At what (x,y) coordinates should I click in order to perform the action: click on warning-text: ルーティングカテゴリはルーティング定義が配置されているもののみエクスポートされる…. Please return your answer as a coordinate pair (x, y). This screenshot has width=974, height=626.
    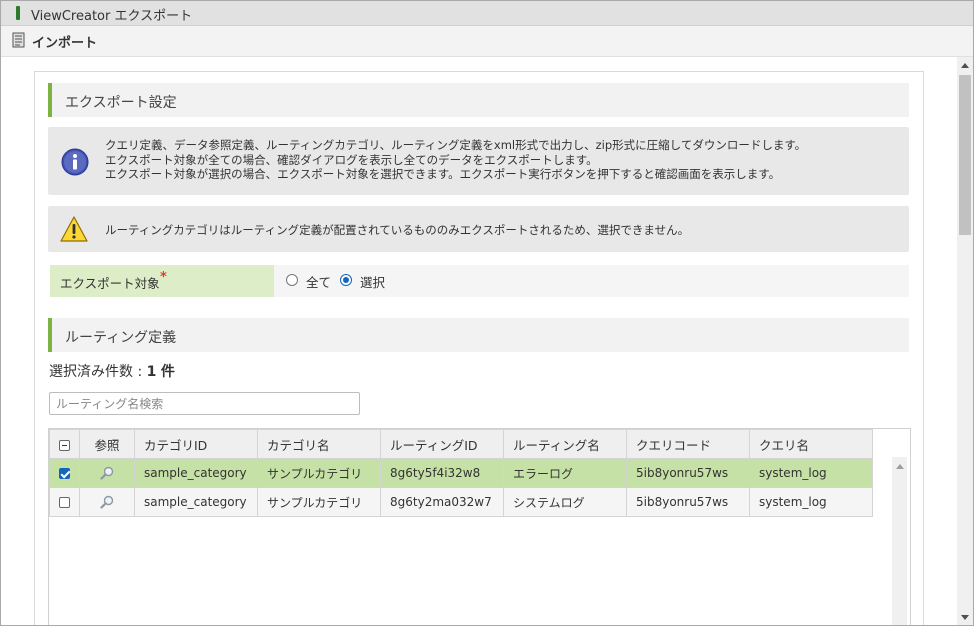
    Looking at the image, I should click on (397, 230).